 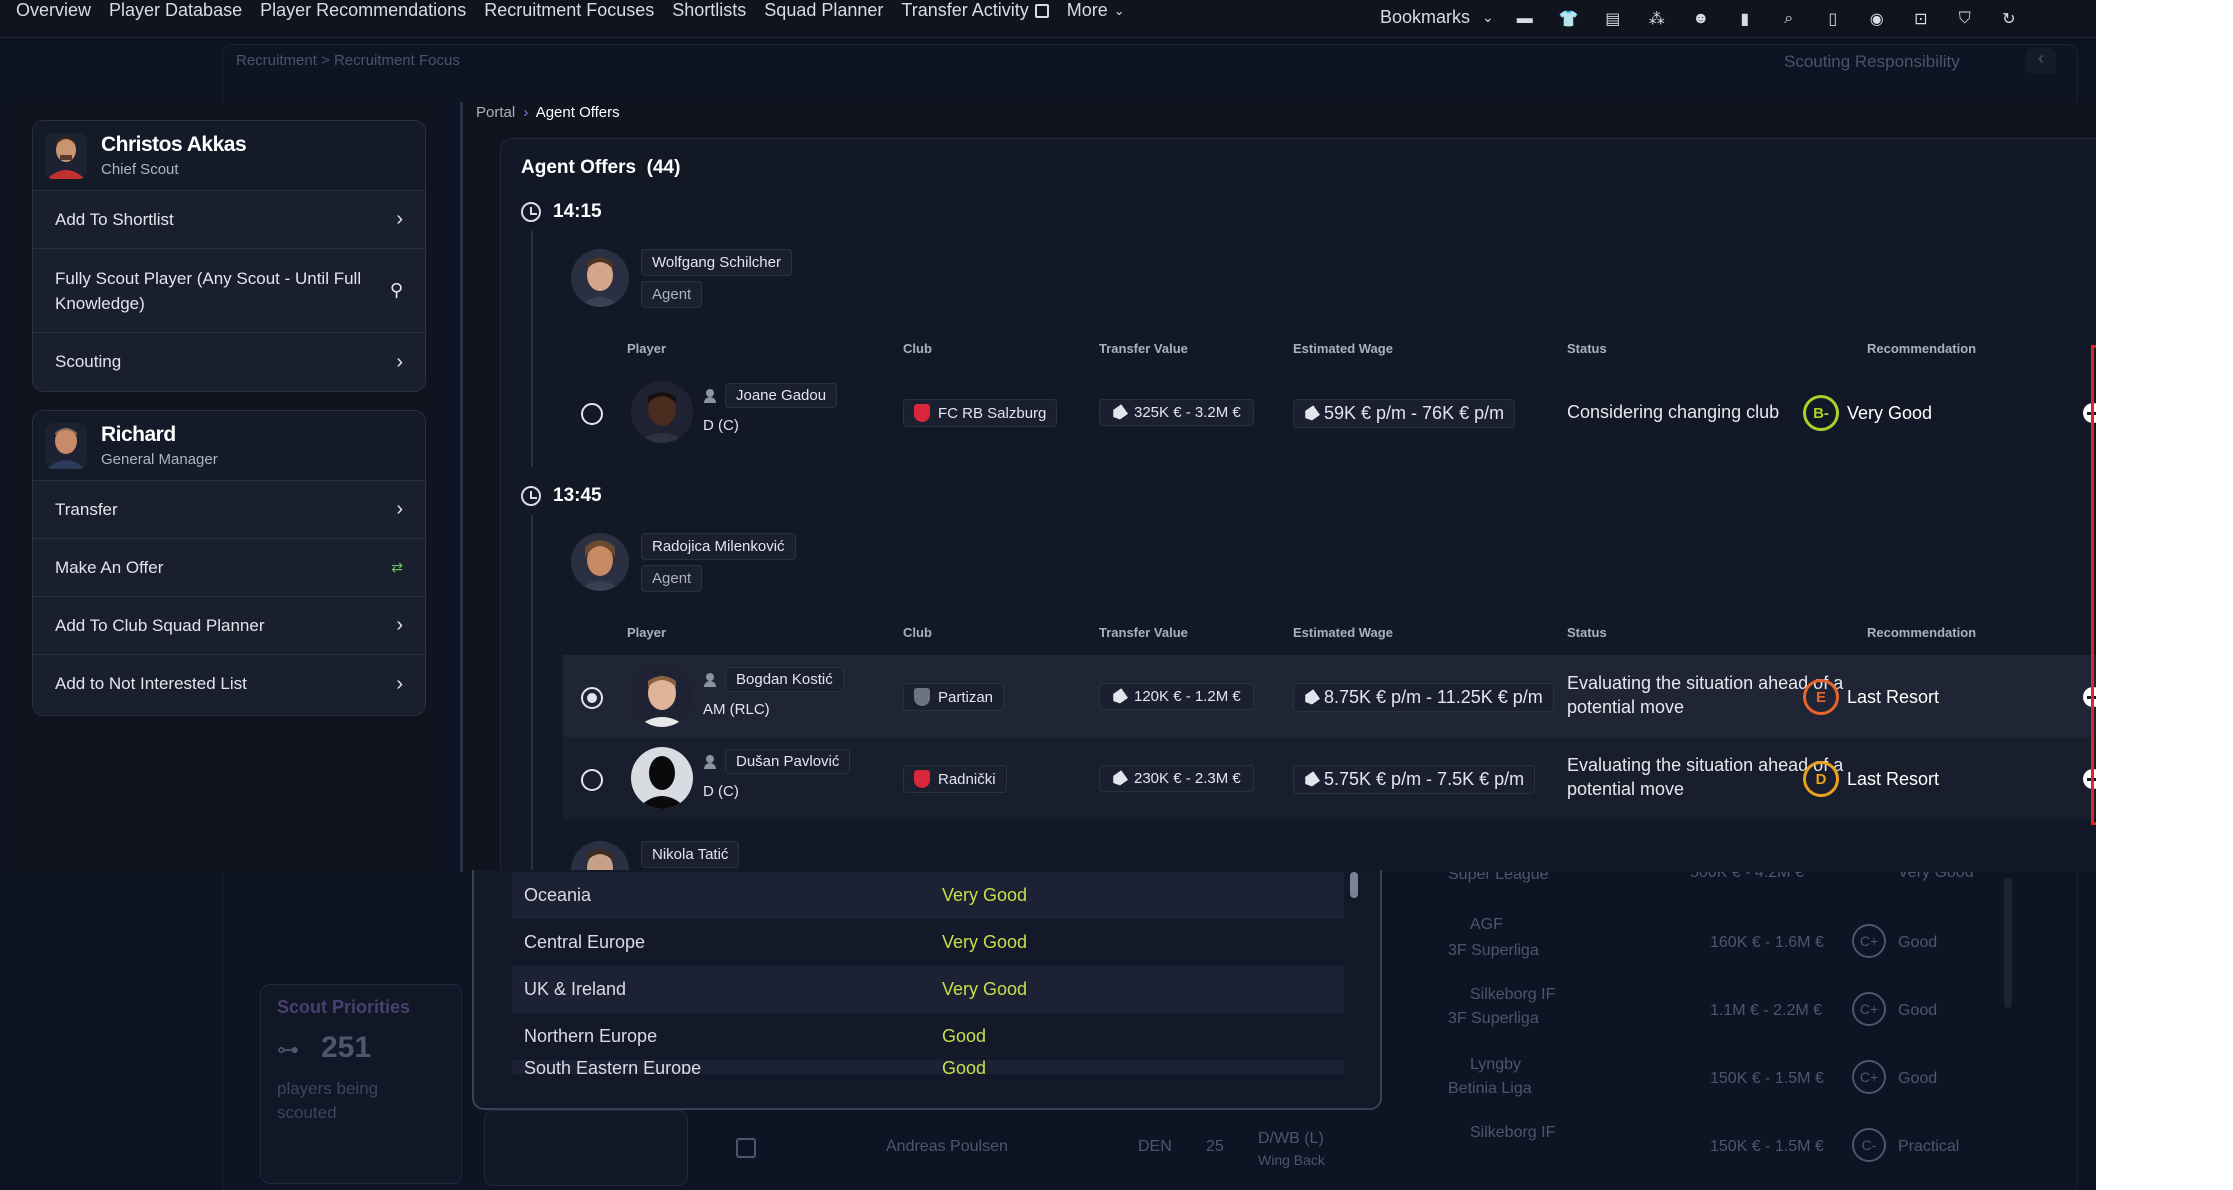 I want to click on scout-priorities-caption: players being scouted, so click(x=328, y=1100).